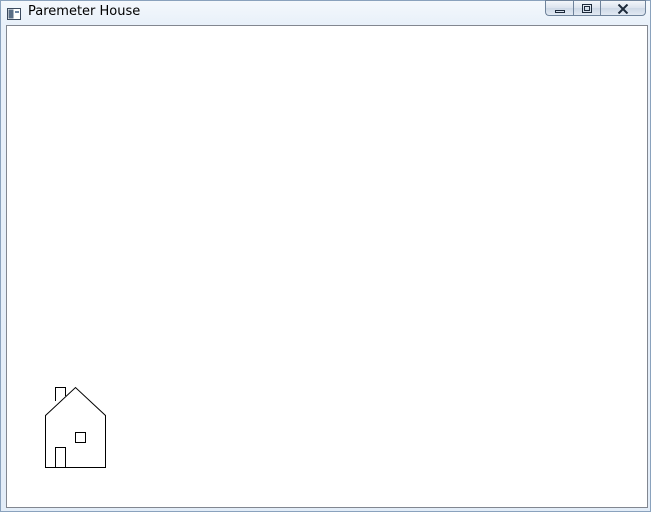 Image resolution: width=651 pixels, height=512 pixels. Describe the element at coordinates (60, 394) in the screenshot. I see `house-chimney` at that location.